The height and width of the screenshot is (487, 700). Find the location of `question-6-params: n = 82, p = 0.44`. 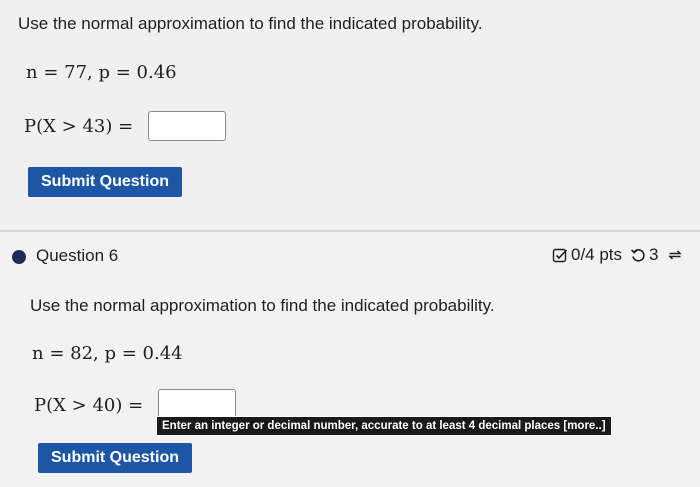

question-6-params: n = 82, p = 0.44 is located at coordinates (107, 353).